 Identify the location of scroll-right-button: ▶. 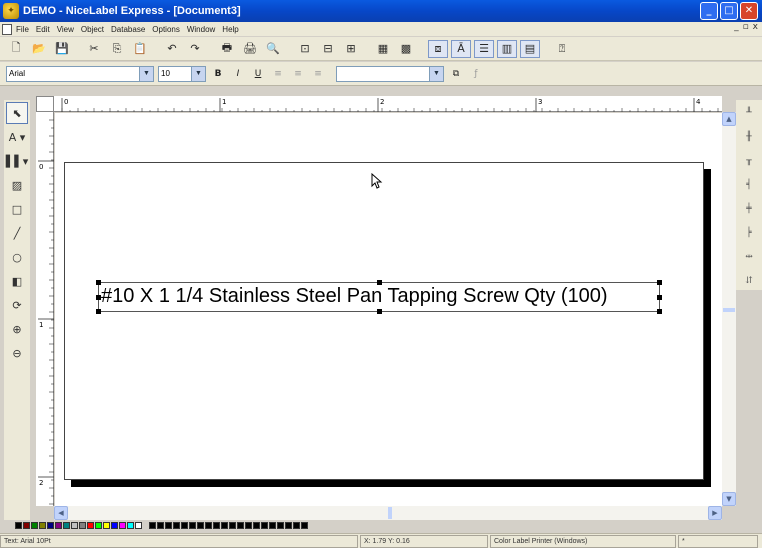
(715, 513).